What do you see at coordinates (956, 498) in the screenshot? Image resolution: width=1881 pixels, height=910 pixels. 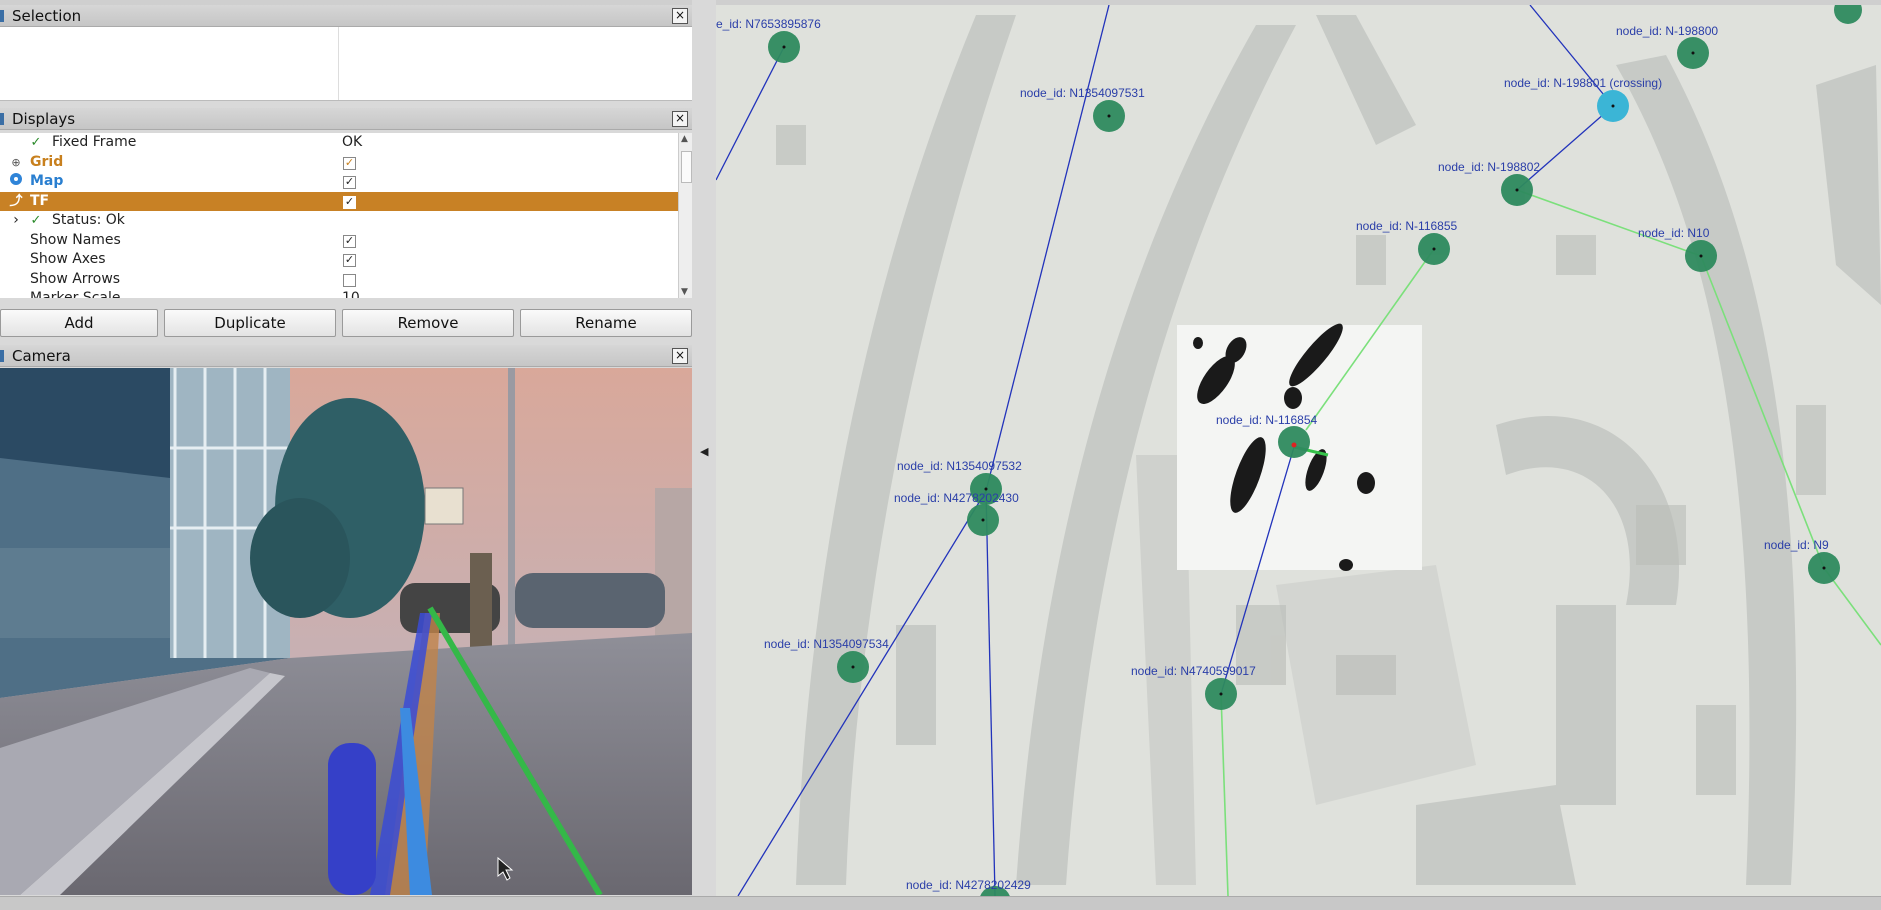 I see `map-node-label: node_id: N4278202430` at bounding box center [956, 498].